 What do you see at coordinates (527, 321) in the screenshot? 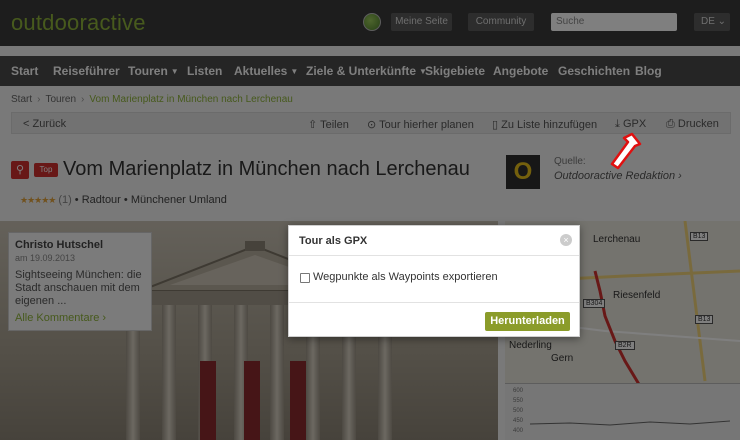
I see `download-button: Herunterladen` at bounding box center [527, 321].